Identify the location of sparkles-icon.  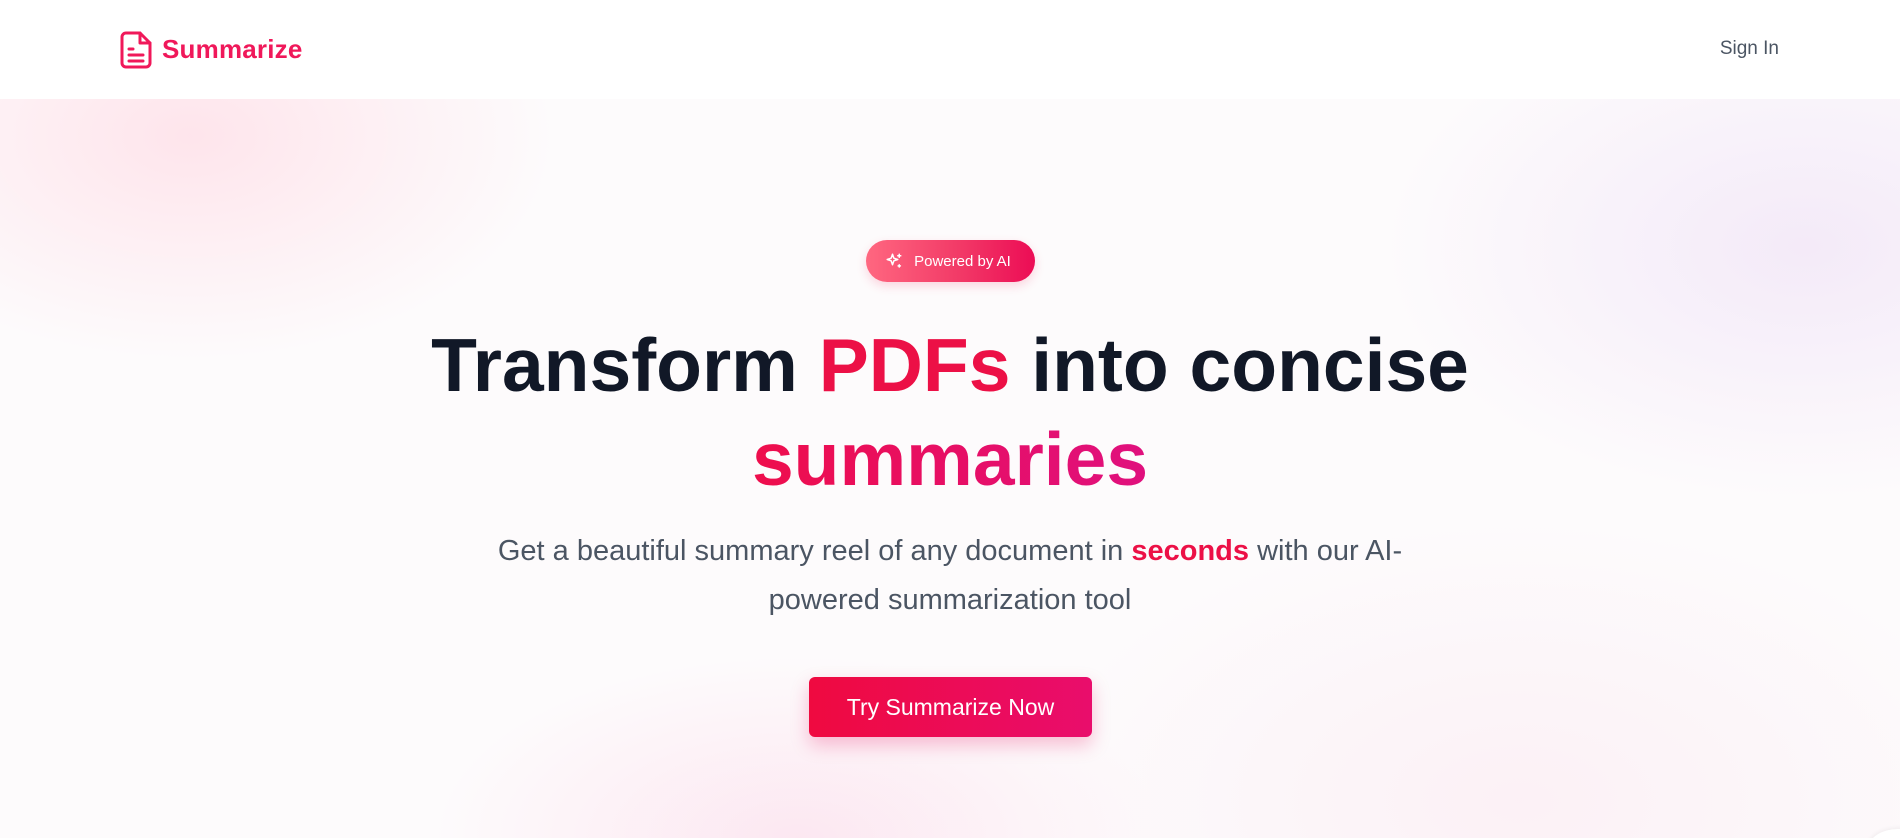
(894, 261).